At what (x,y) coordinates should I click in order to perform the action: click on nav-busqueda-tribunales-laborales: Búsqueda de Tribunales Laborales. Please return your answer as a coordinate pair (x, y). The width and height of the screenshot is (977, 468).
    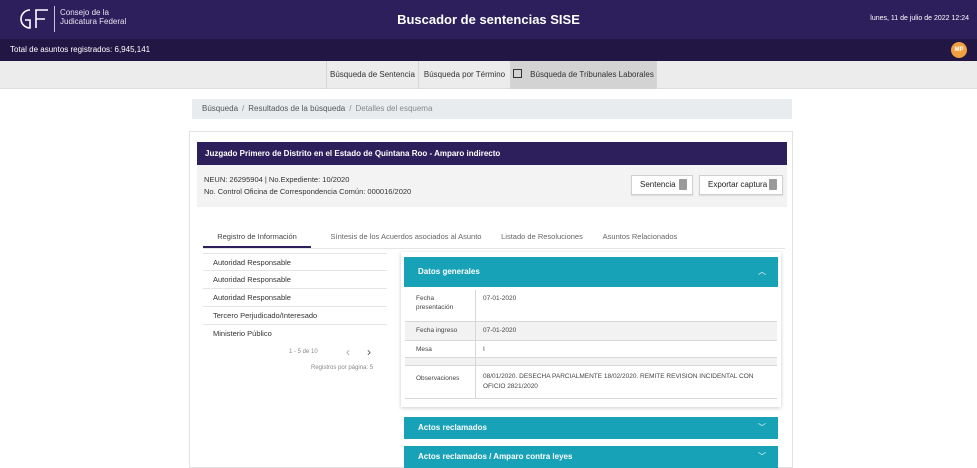
    Looking at the image, I should click on (583, 75).